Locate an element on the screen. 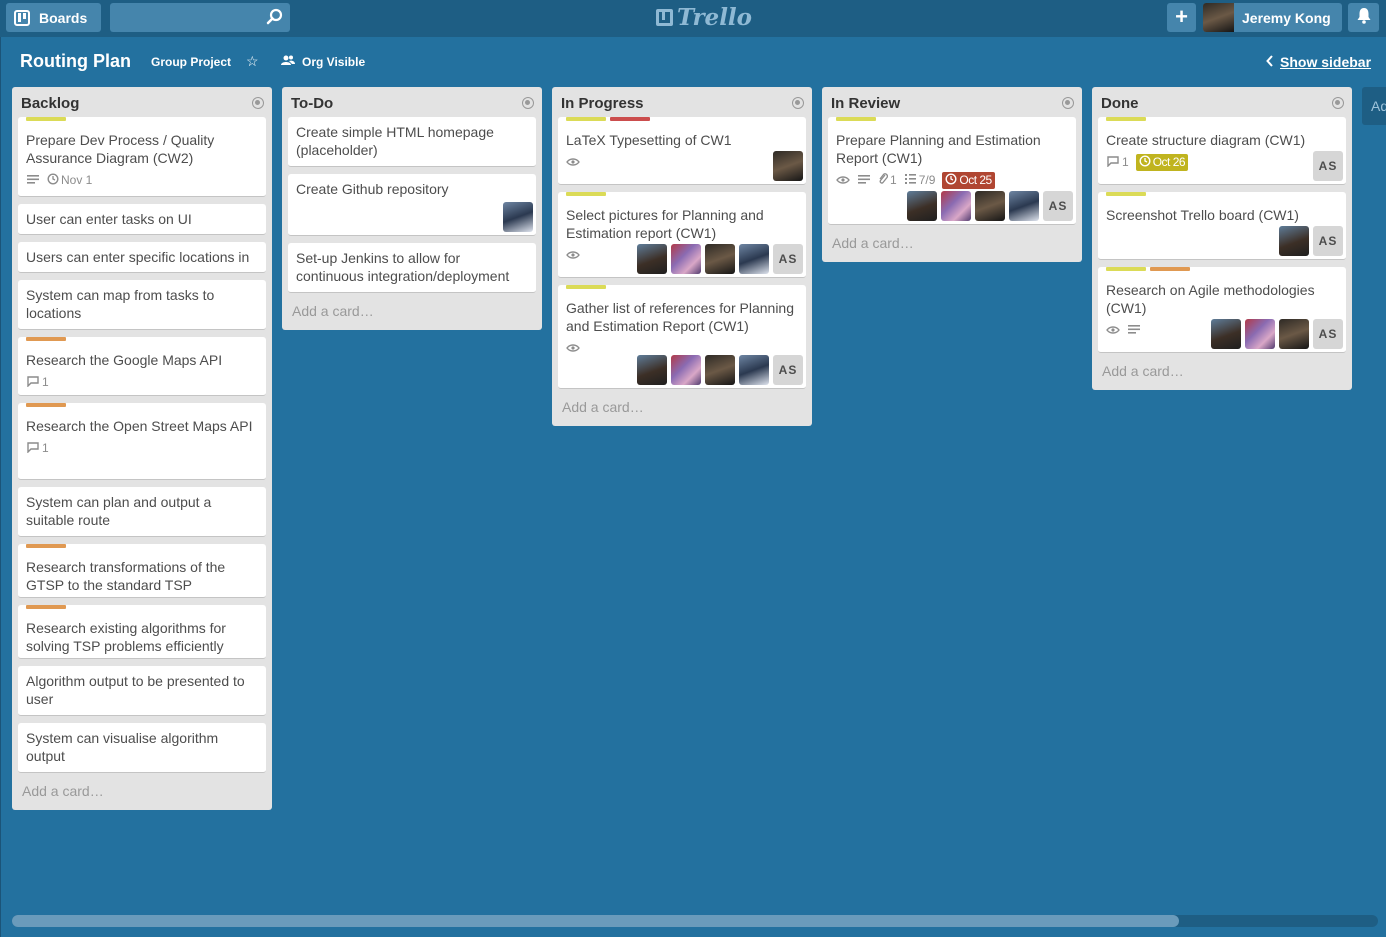  card-members: AS is located at coordinates (720, 259).